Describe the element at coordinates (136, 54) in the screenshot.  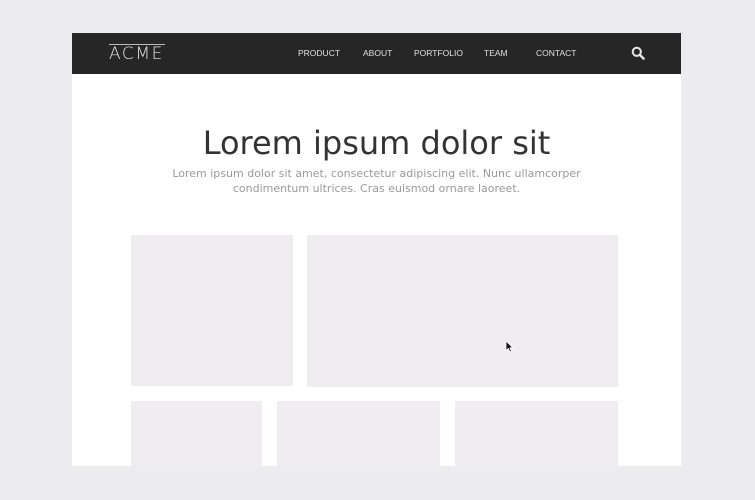
I see `logo: ACME` at that location.